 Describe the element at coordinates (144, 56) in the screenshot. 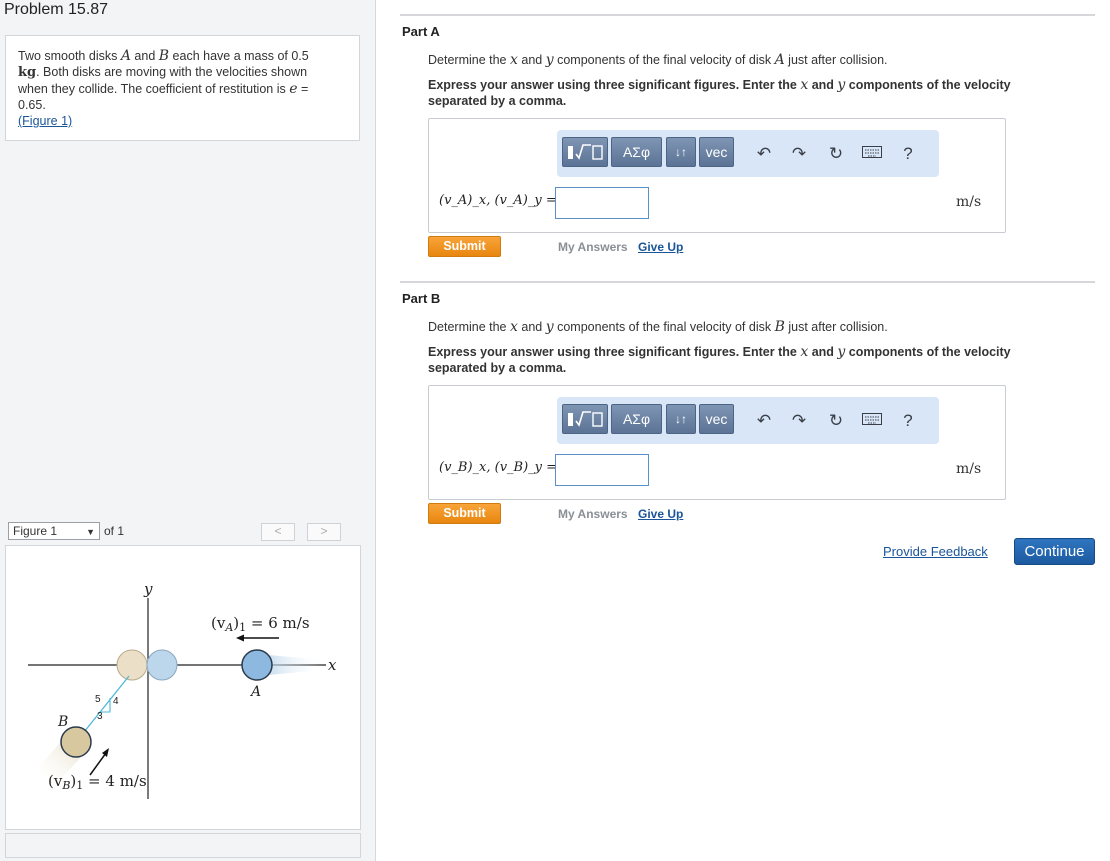

I see `problem-text: and` at that location.